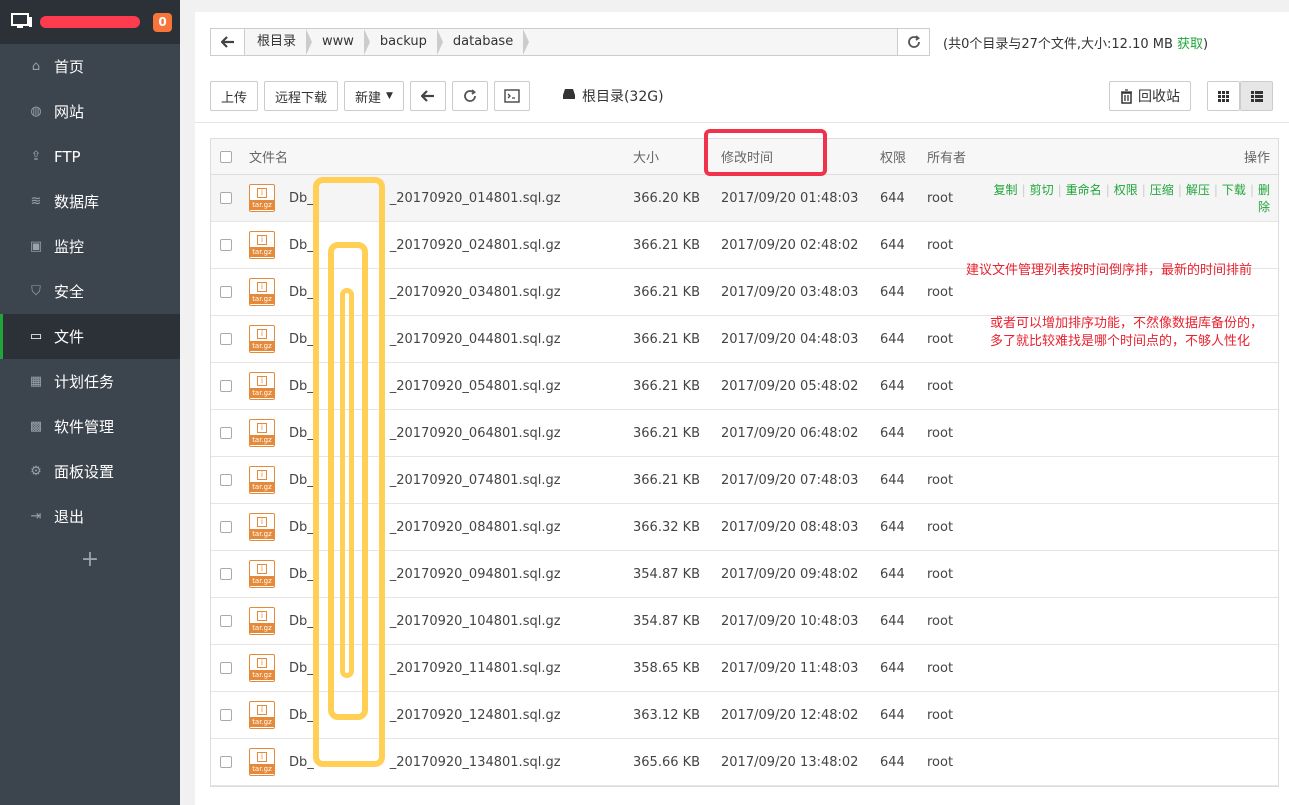 This screenshot has width=1289, height=805. I want to click on refresh-button, so click(469, 96).